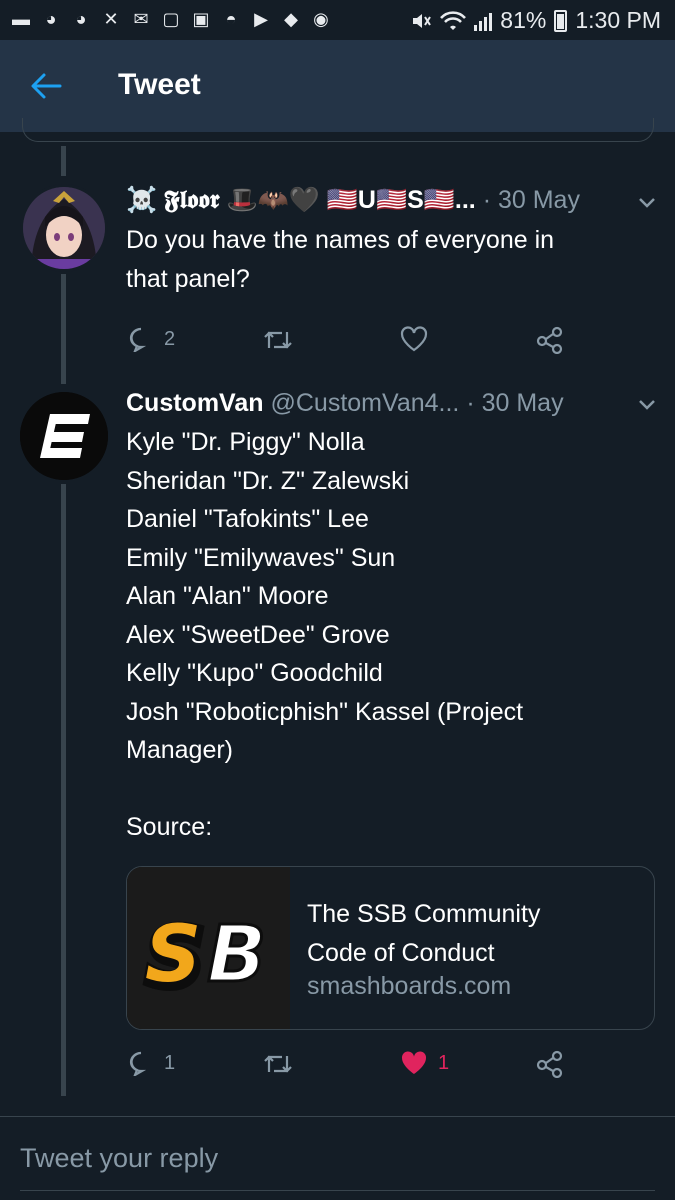 The image size is (675, 1200). What do you see at coordinates (111, 19) in the screenshot?
I see `tools-icon: ✕` at bounding box center [111, 19].